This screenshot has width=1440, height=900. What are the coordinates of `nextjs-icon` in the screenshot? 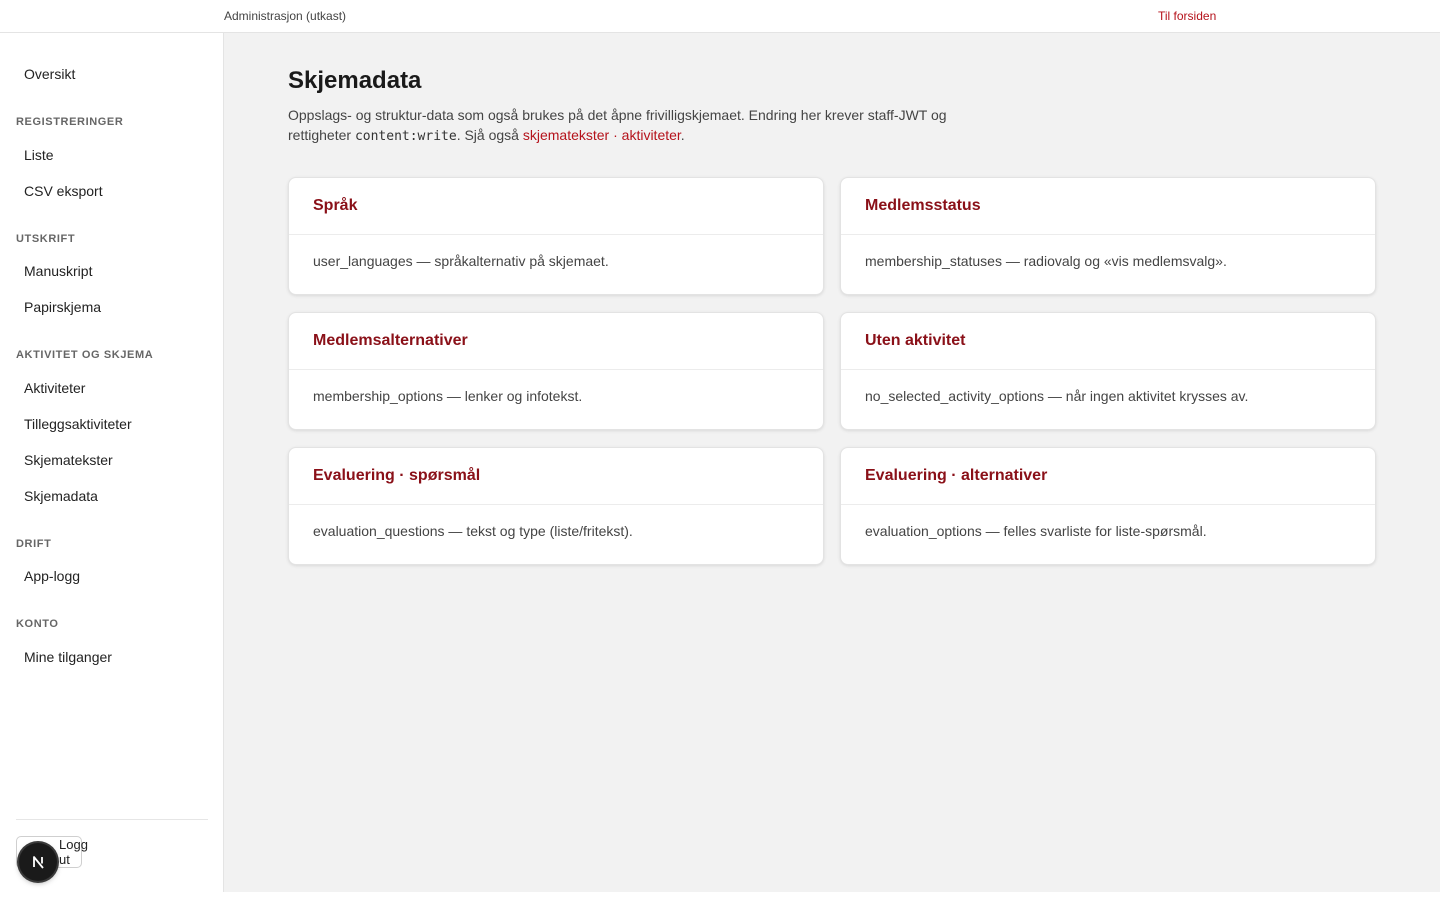 It's located at (38, 862).